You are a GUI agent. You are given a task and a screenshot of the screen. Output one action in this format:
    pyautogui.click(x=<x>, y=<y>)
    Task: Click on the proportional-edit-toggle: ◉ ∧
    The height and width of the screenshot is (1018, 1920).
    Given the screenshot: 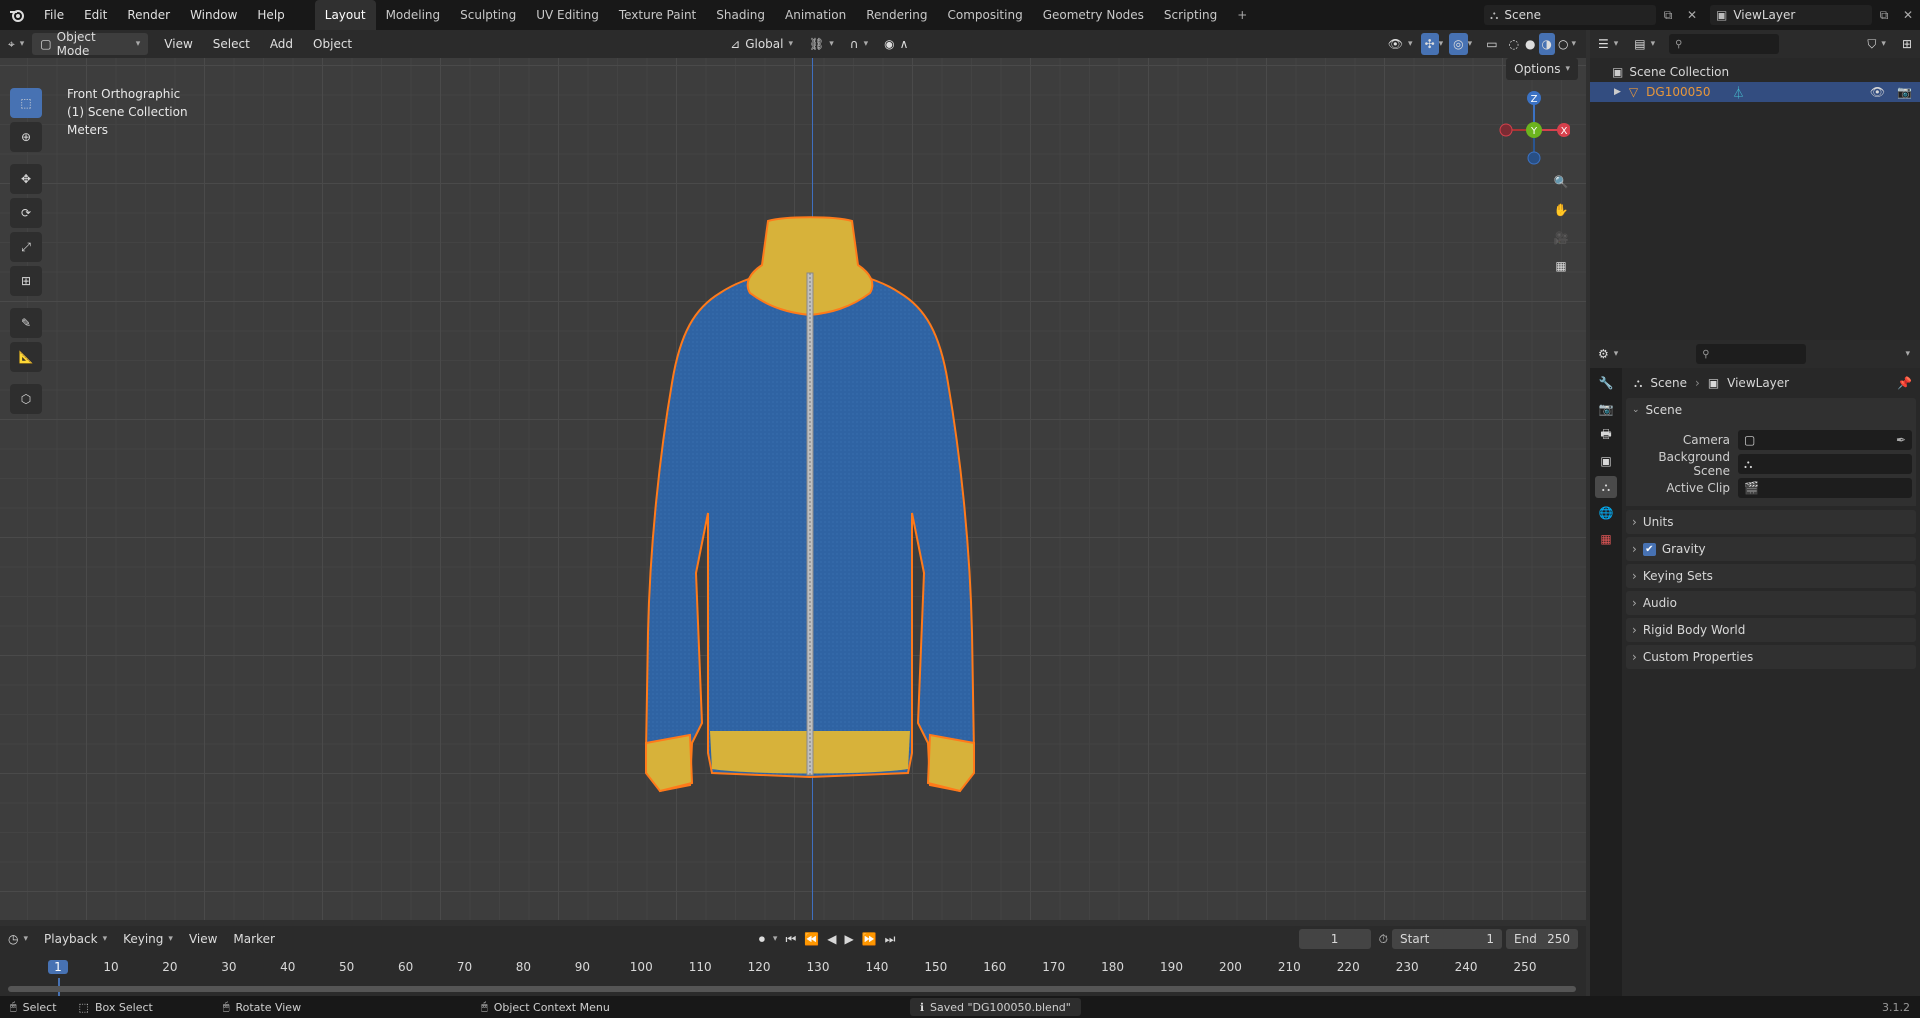 What is the action you would take?
    pyautogui.click(x=896, y=44)
    